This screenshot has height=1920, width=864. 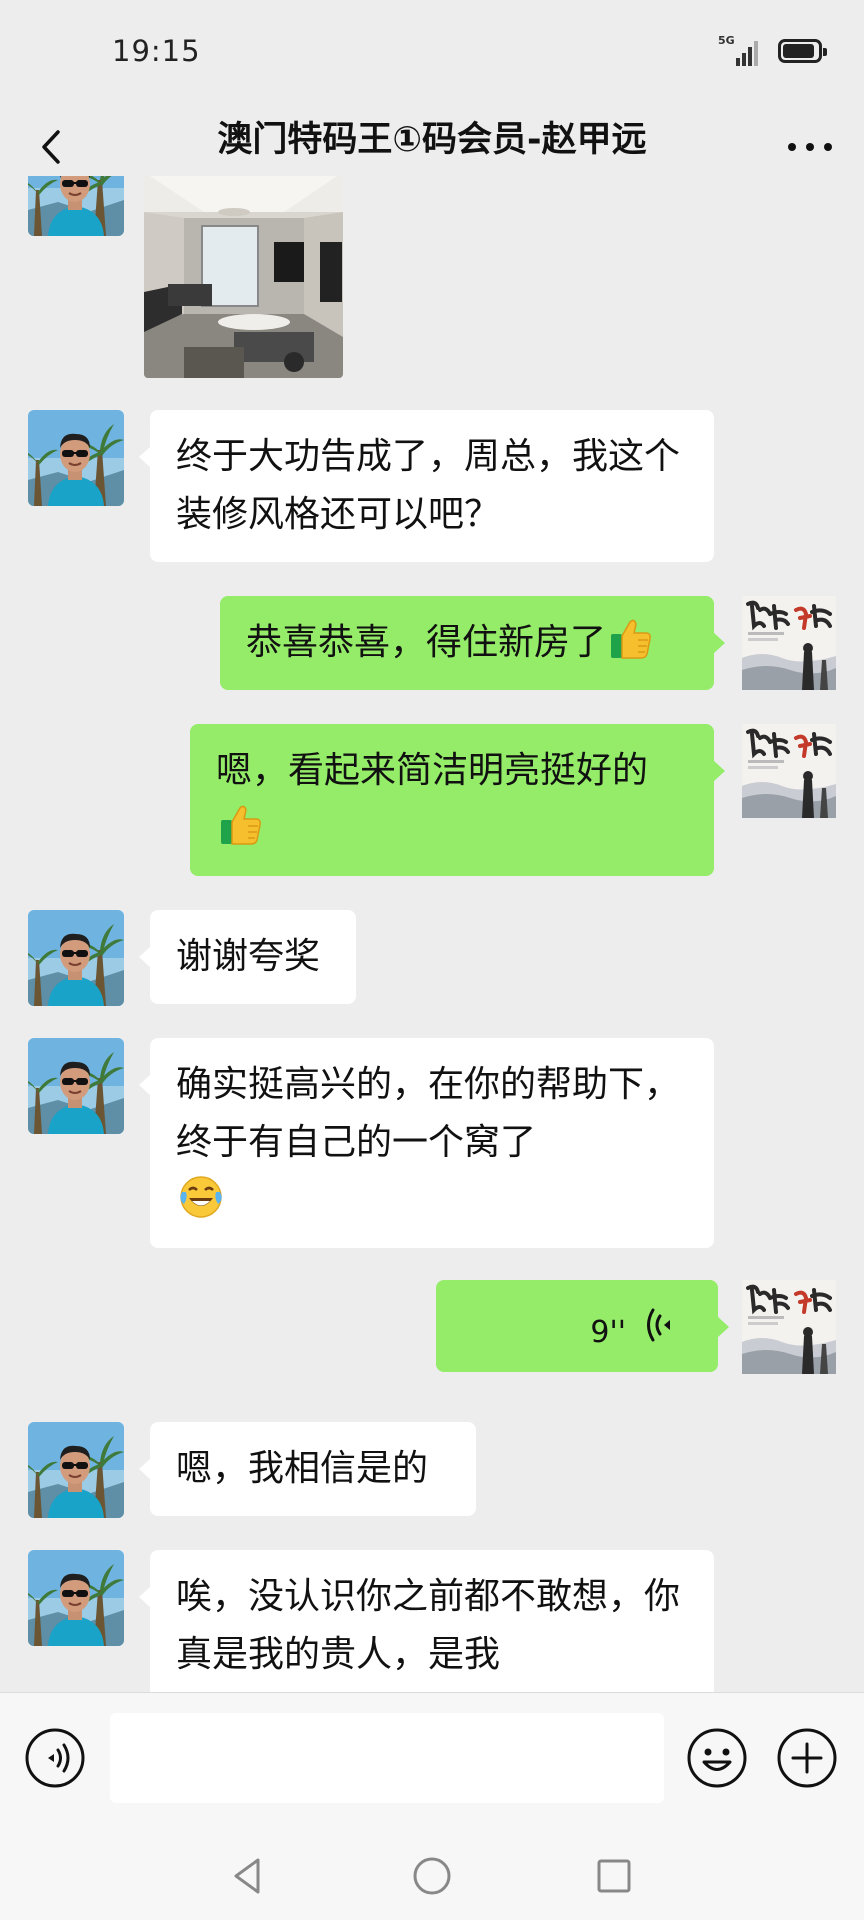 I want to click on smiley-icon, so click(x=717, y=1758).